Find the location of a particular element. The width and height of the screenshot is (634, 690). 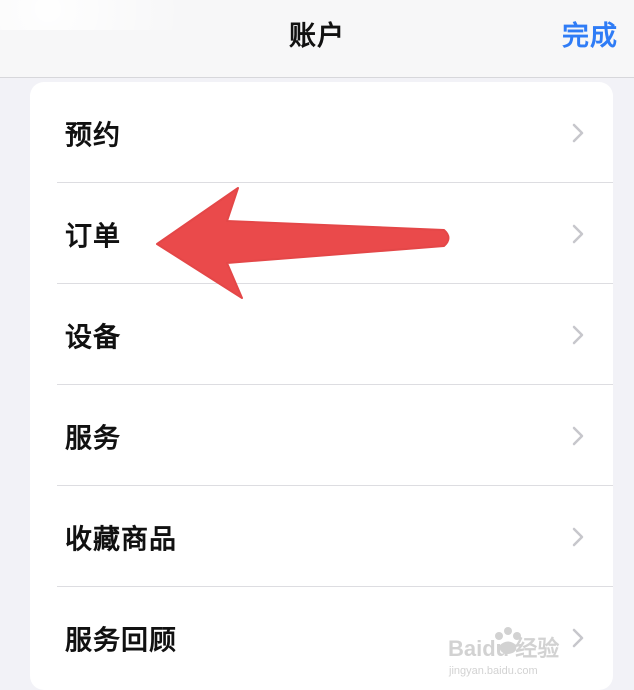

list-item-label: 服务 is located at coordinates (93, 438).